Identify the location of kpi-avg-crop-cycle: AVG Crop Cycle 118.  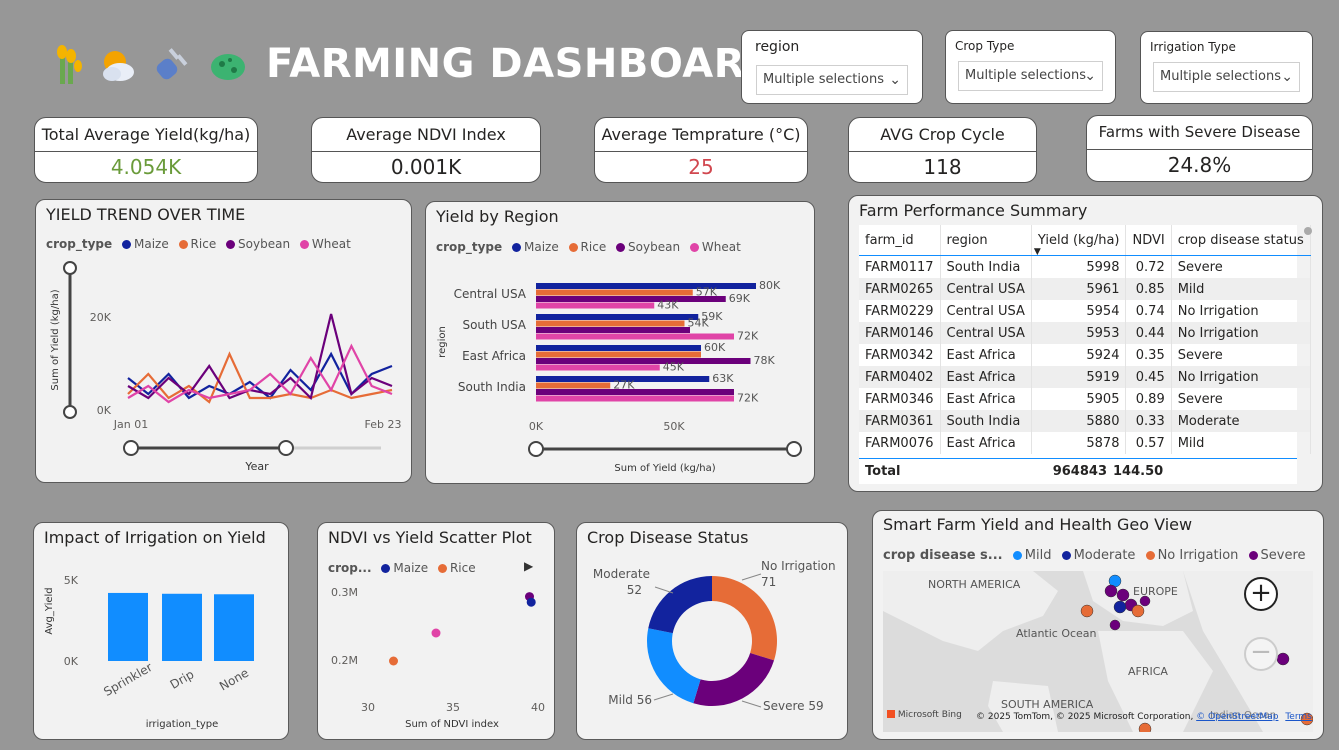
(942, 150).